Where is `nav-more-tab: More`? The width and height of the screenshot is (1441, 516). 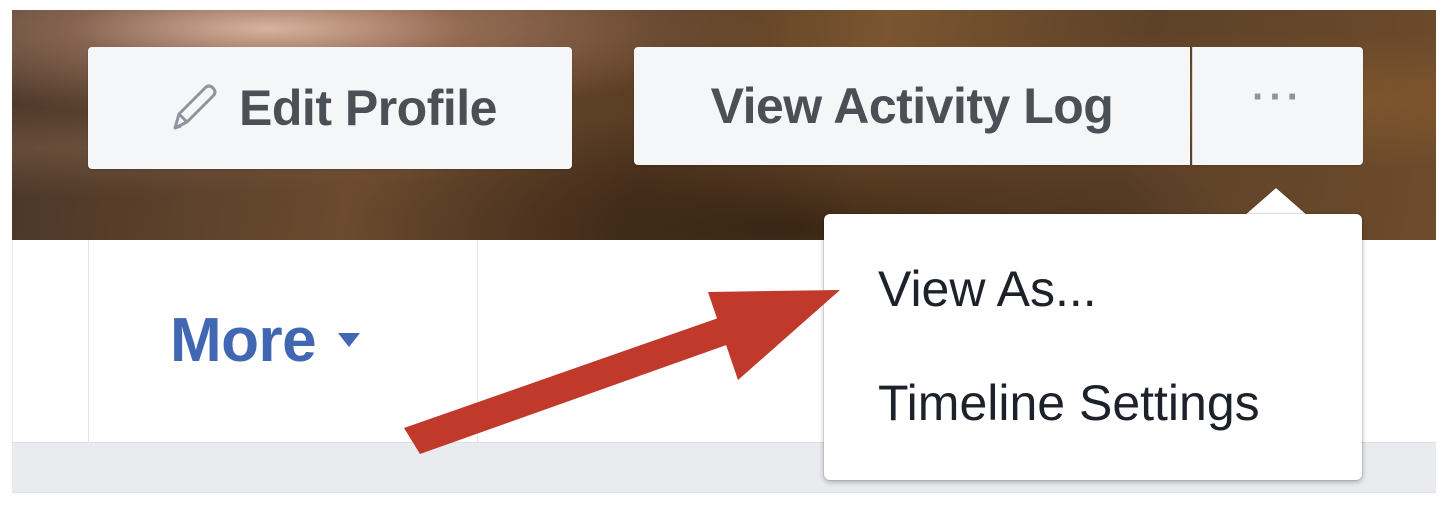 nav-more-tab: More is located at coordinates (265, 340).